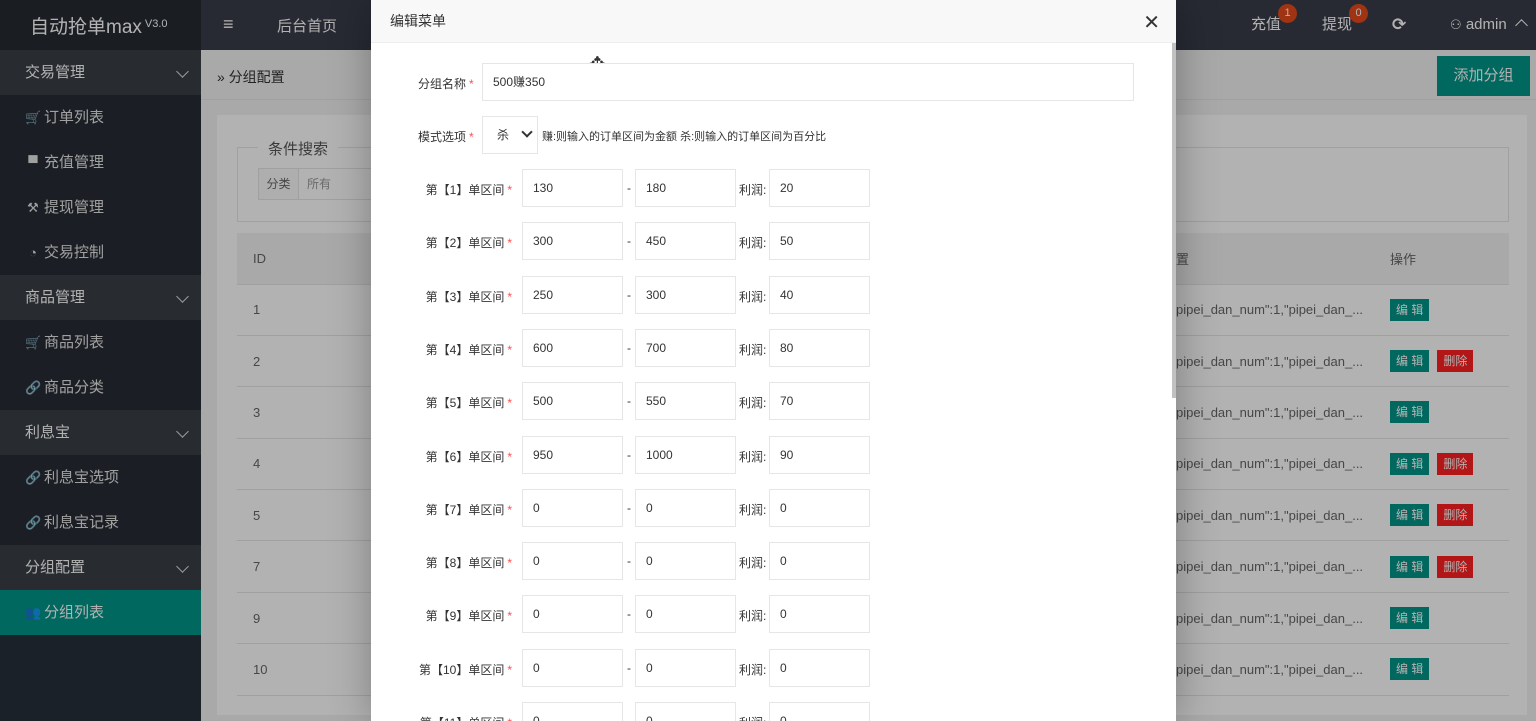 The height and width of the screenshot is (721, 1536). What do you see at coordinates (1151, 22) in the screenshot?
I see `close-icon: ✕` at bounding box center [1151, 22].